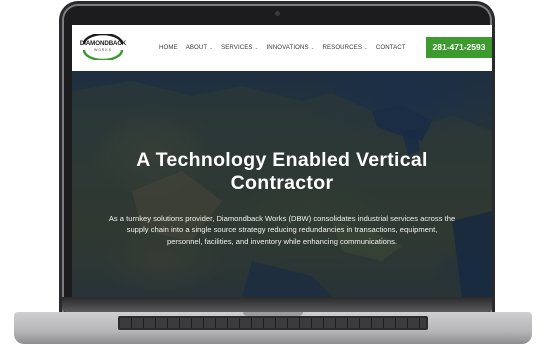 This screenshot has height=347, width=546. What do you see at coordinates (459, 47) in the screenshot?
I see `phone-button: 281-471-2593` at bounding box center [459, 47].